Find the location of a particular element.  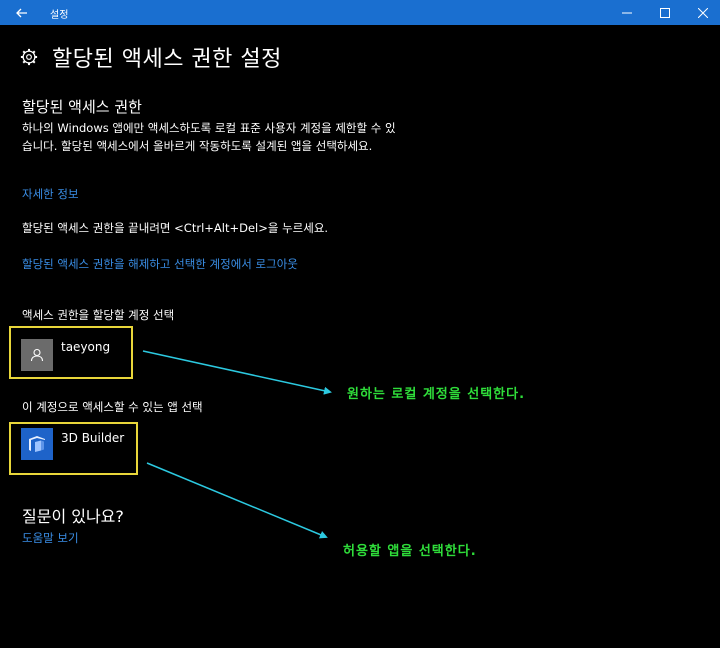

app-button is located at coordinates (37, 444).